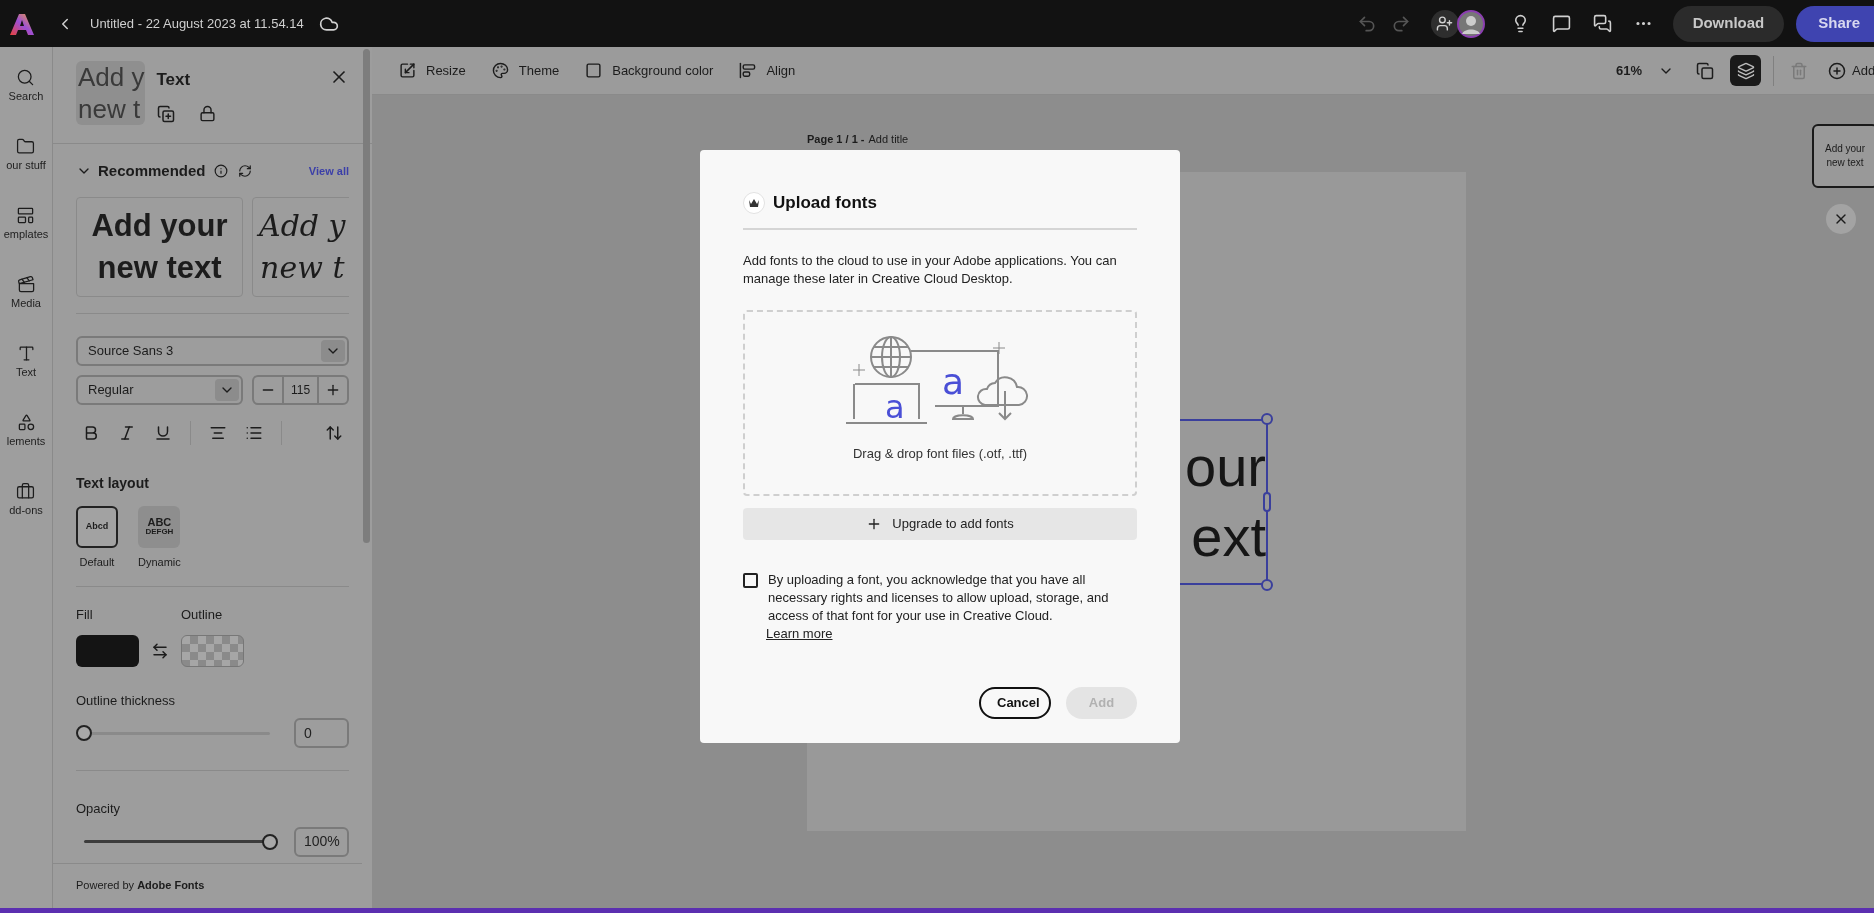 This screenshot has width=1874, height=913. Describe the element at coordinates (1470, 23) in the screenshot. I see `avatar` at that location.